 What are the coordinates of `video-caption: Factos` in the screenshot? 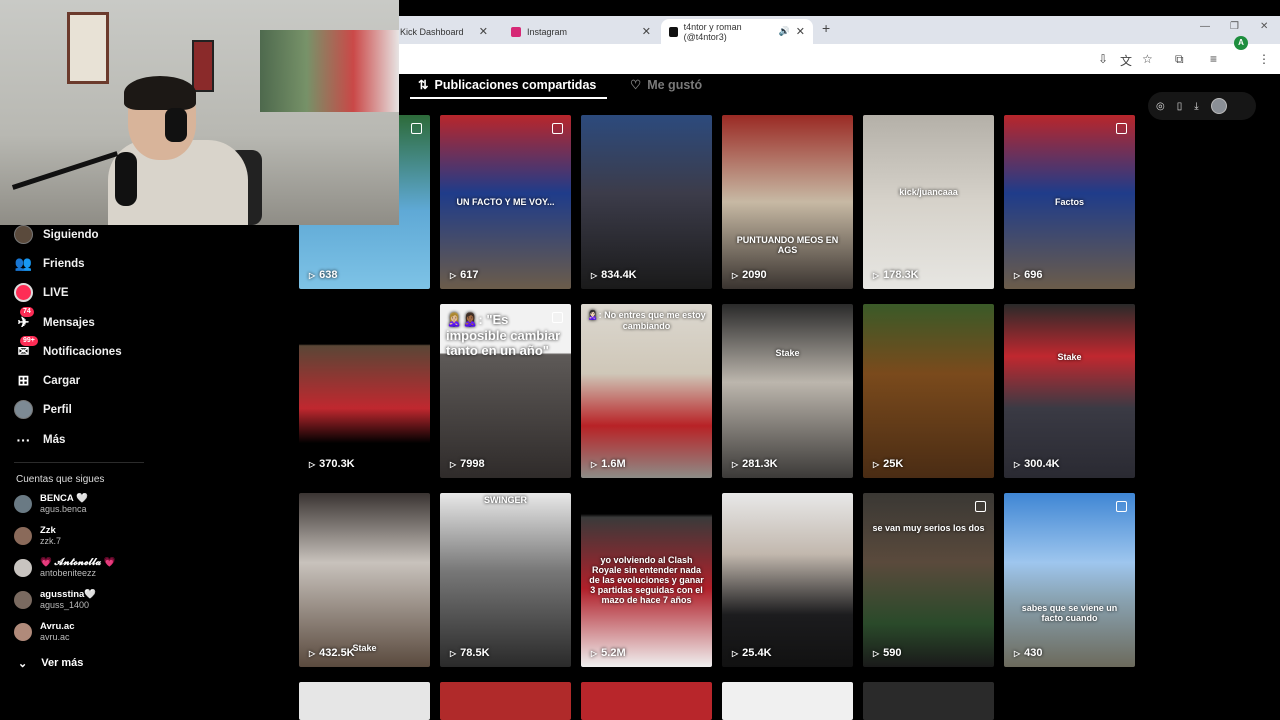 It's located at (1069, 202).